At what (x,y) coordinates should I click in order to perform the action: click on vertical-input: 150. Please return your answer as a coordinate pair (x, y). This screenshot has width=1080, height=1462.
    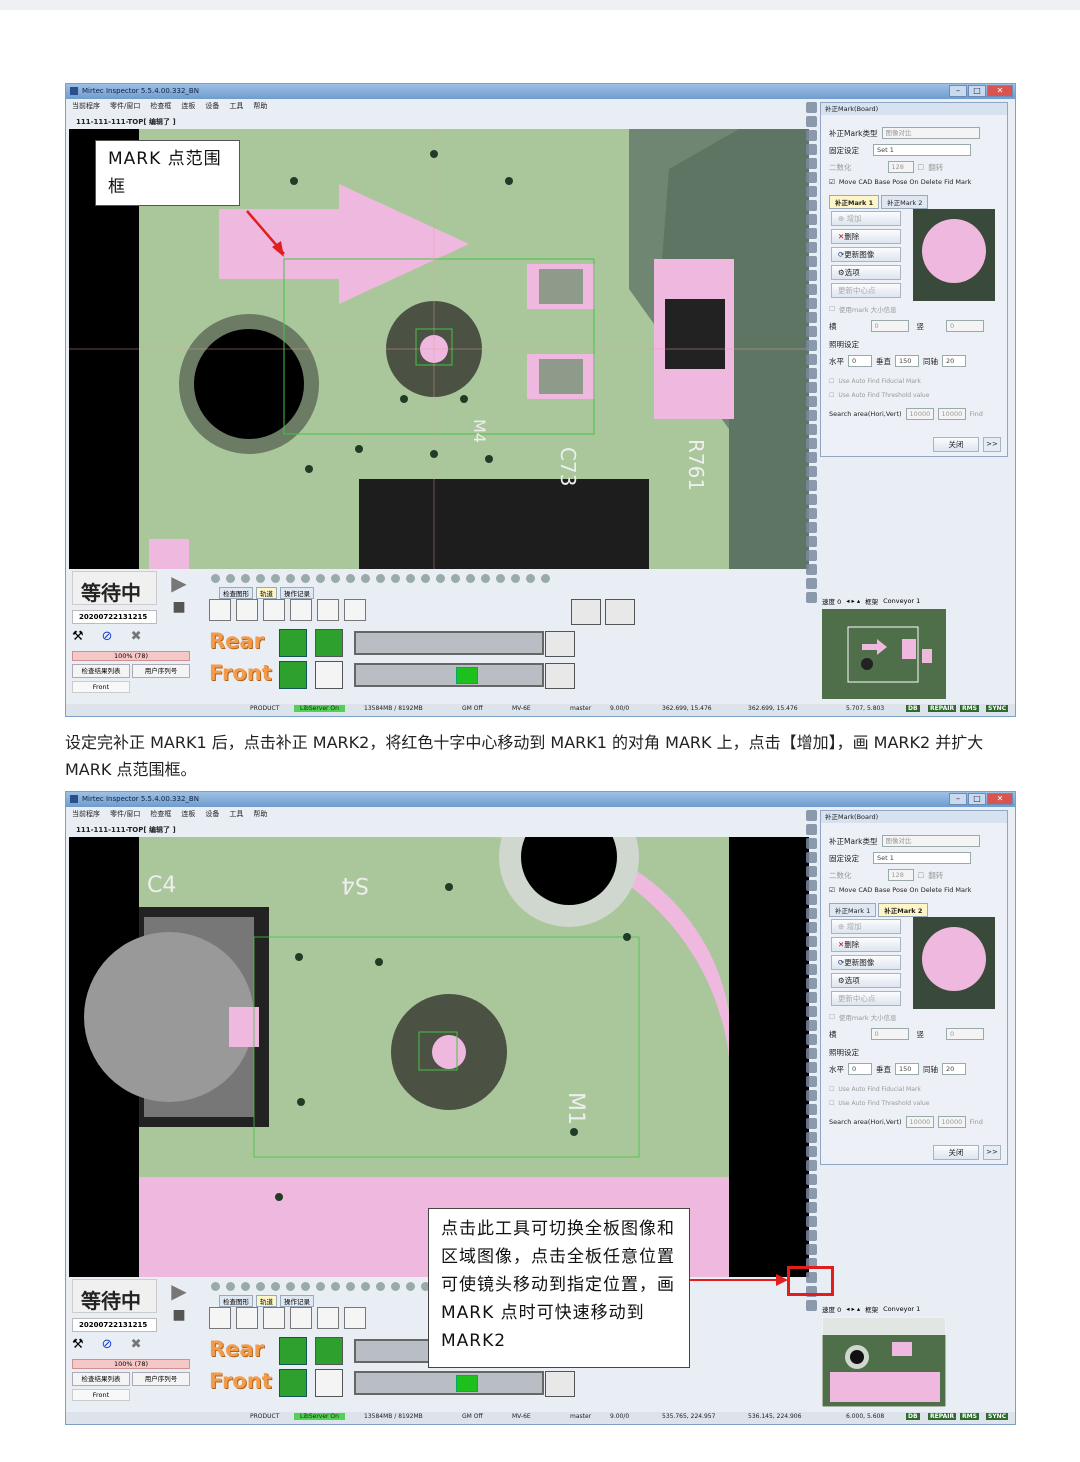
    Looking at the image, I should click on (907, 361).